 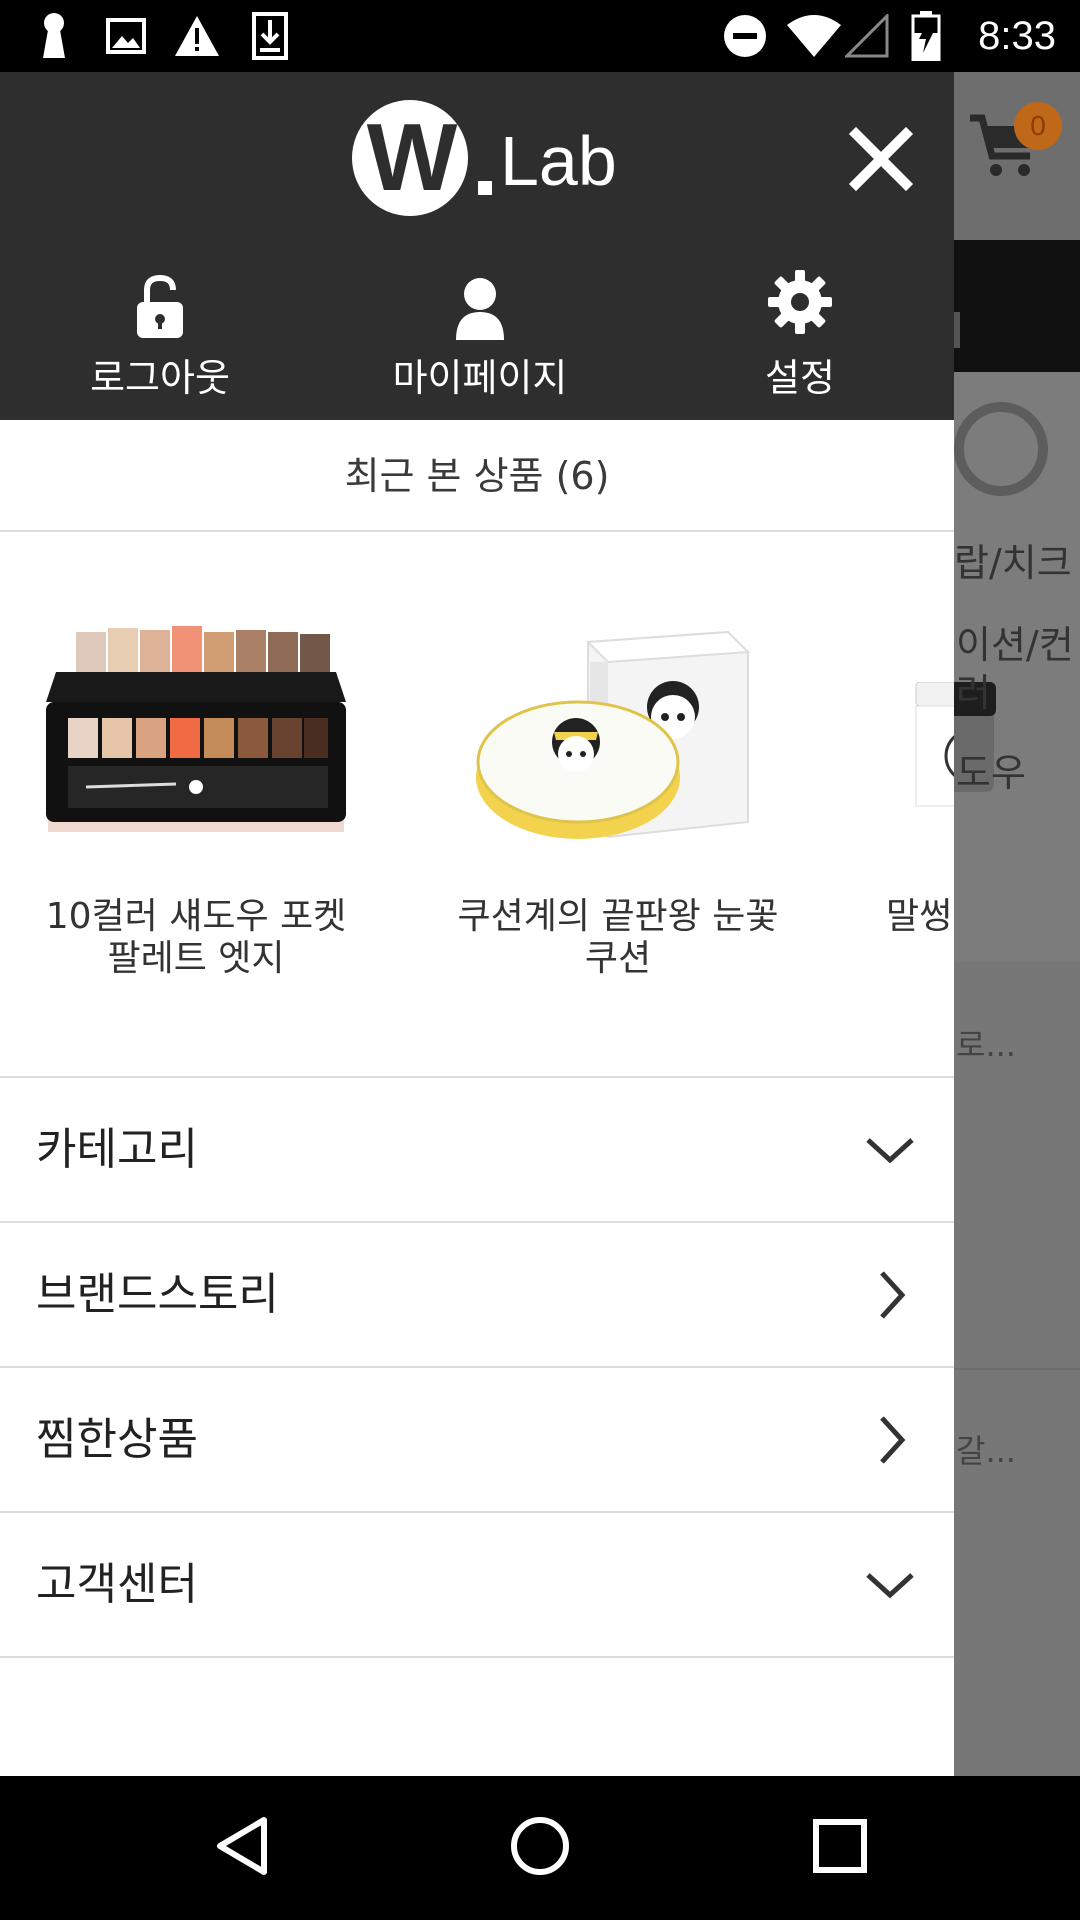 I want to click on menu-item-brand-story: 브랜드스토리, so click(x=477, y=1295).